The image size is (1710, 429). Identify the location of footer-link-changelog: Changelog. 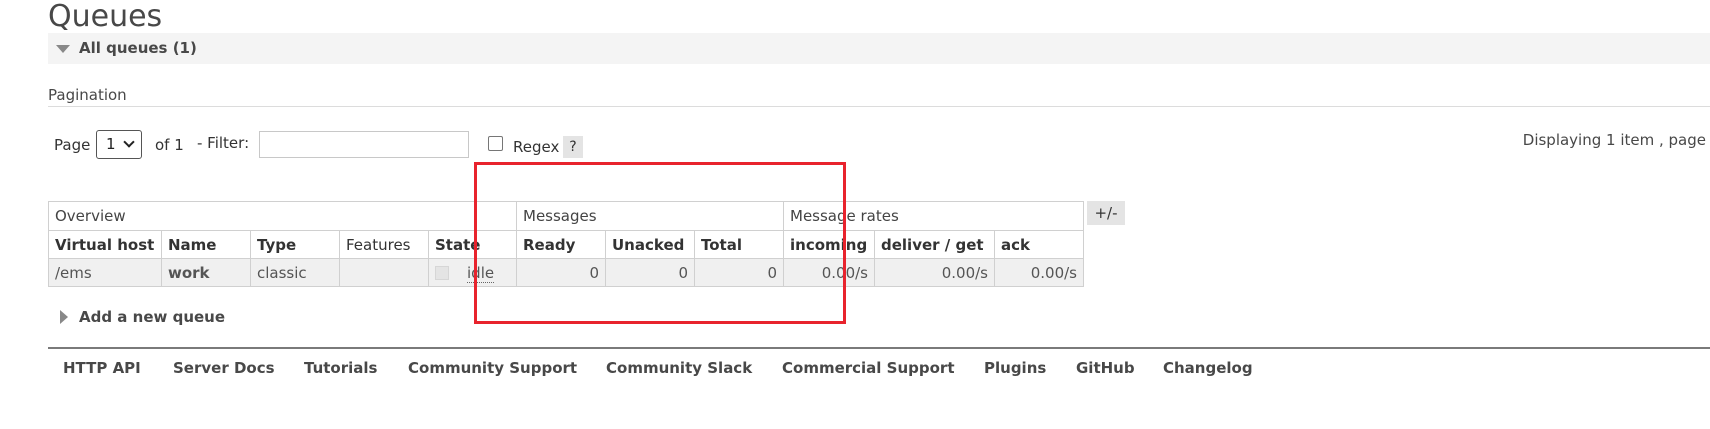
(1208, 368).